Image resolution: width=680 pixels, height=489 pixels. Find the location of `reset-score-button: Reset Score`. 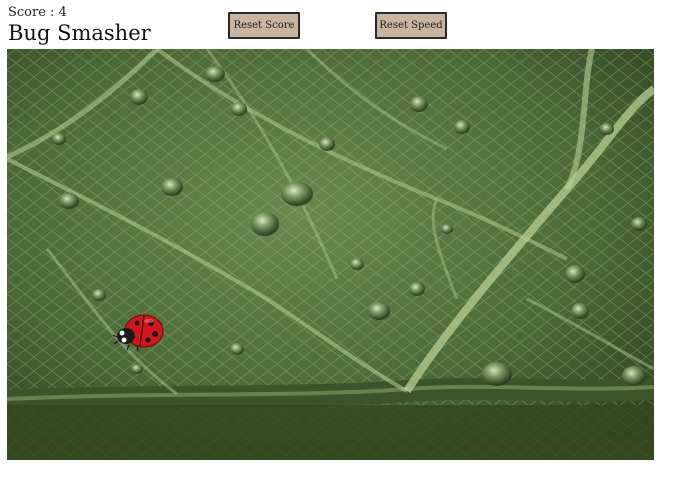

reset-score-button: Reset Score is located at coordinates (264, 25).